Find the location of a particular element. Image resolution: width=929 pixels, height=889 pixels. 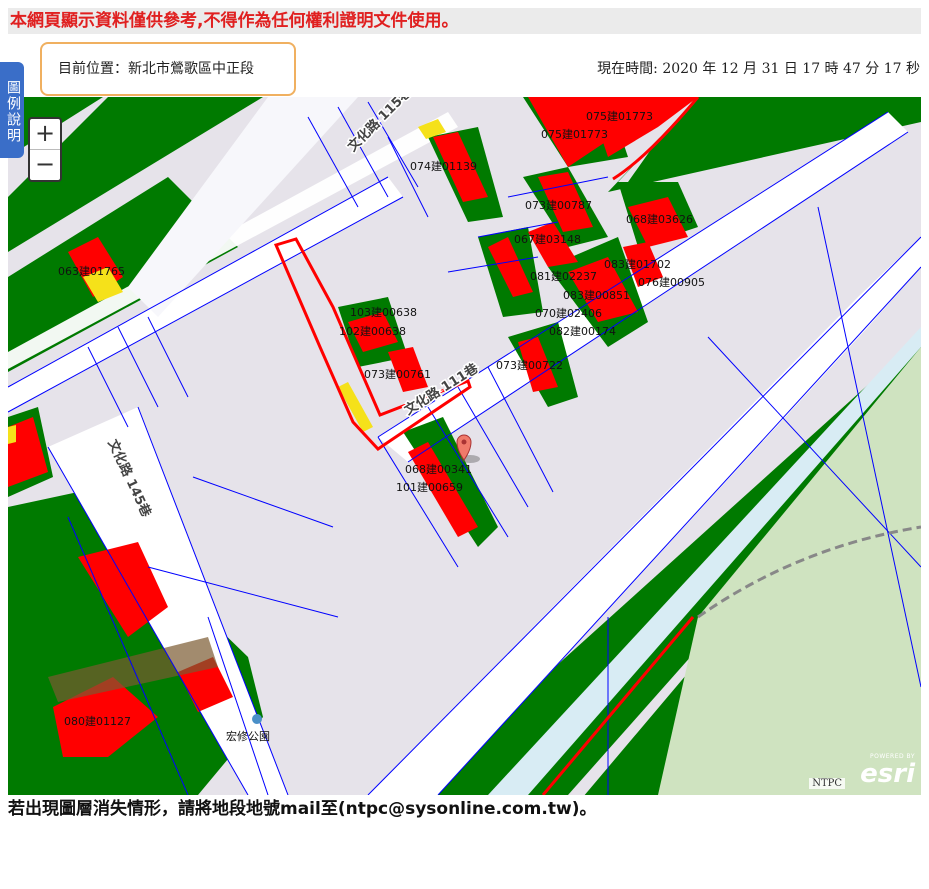

esri-logo: POWERED BY esri is located at coordinates (884, 772).